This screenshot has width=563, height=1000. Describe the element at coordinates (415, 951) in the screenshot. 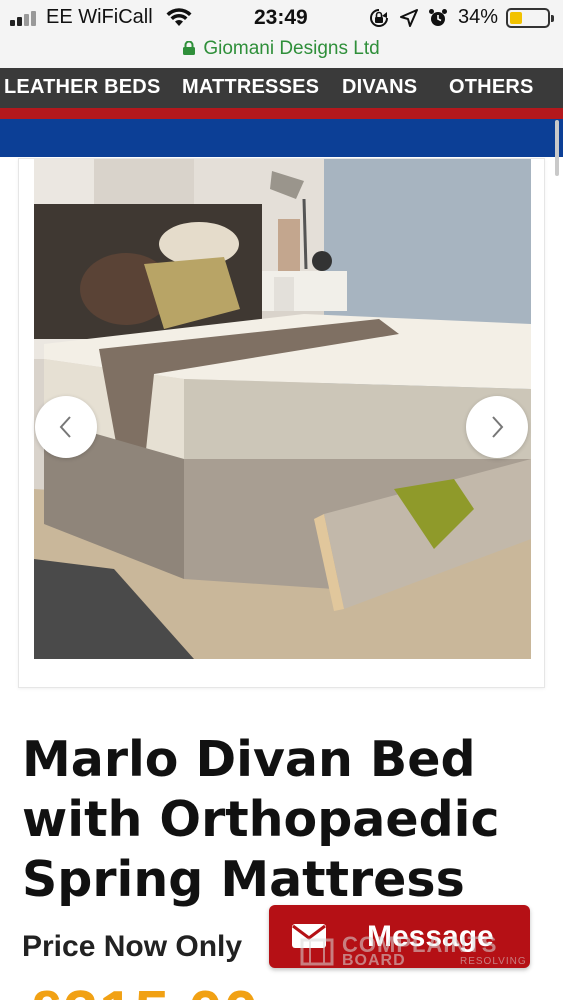

I see `watermark: COMPLAINTS BOARD RESOLVING` at that location.